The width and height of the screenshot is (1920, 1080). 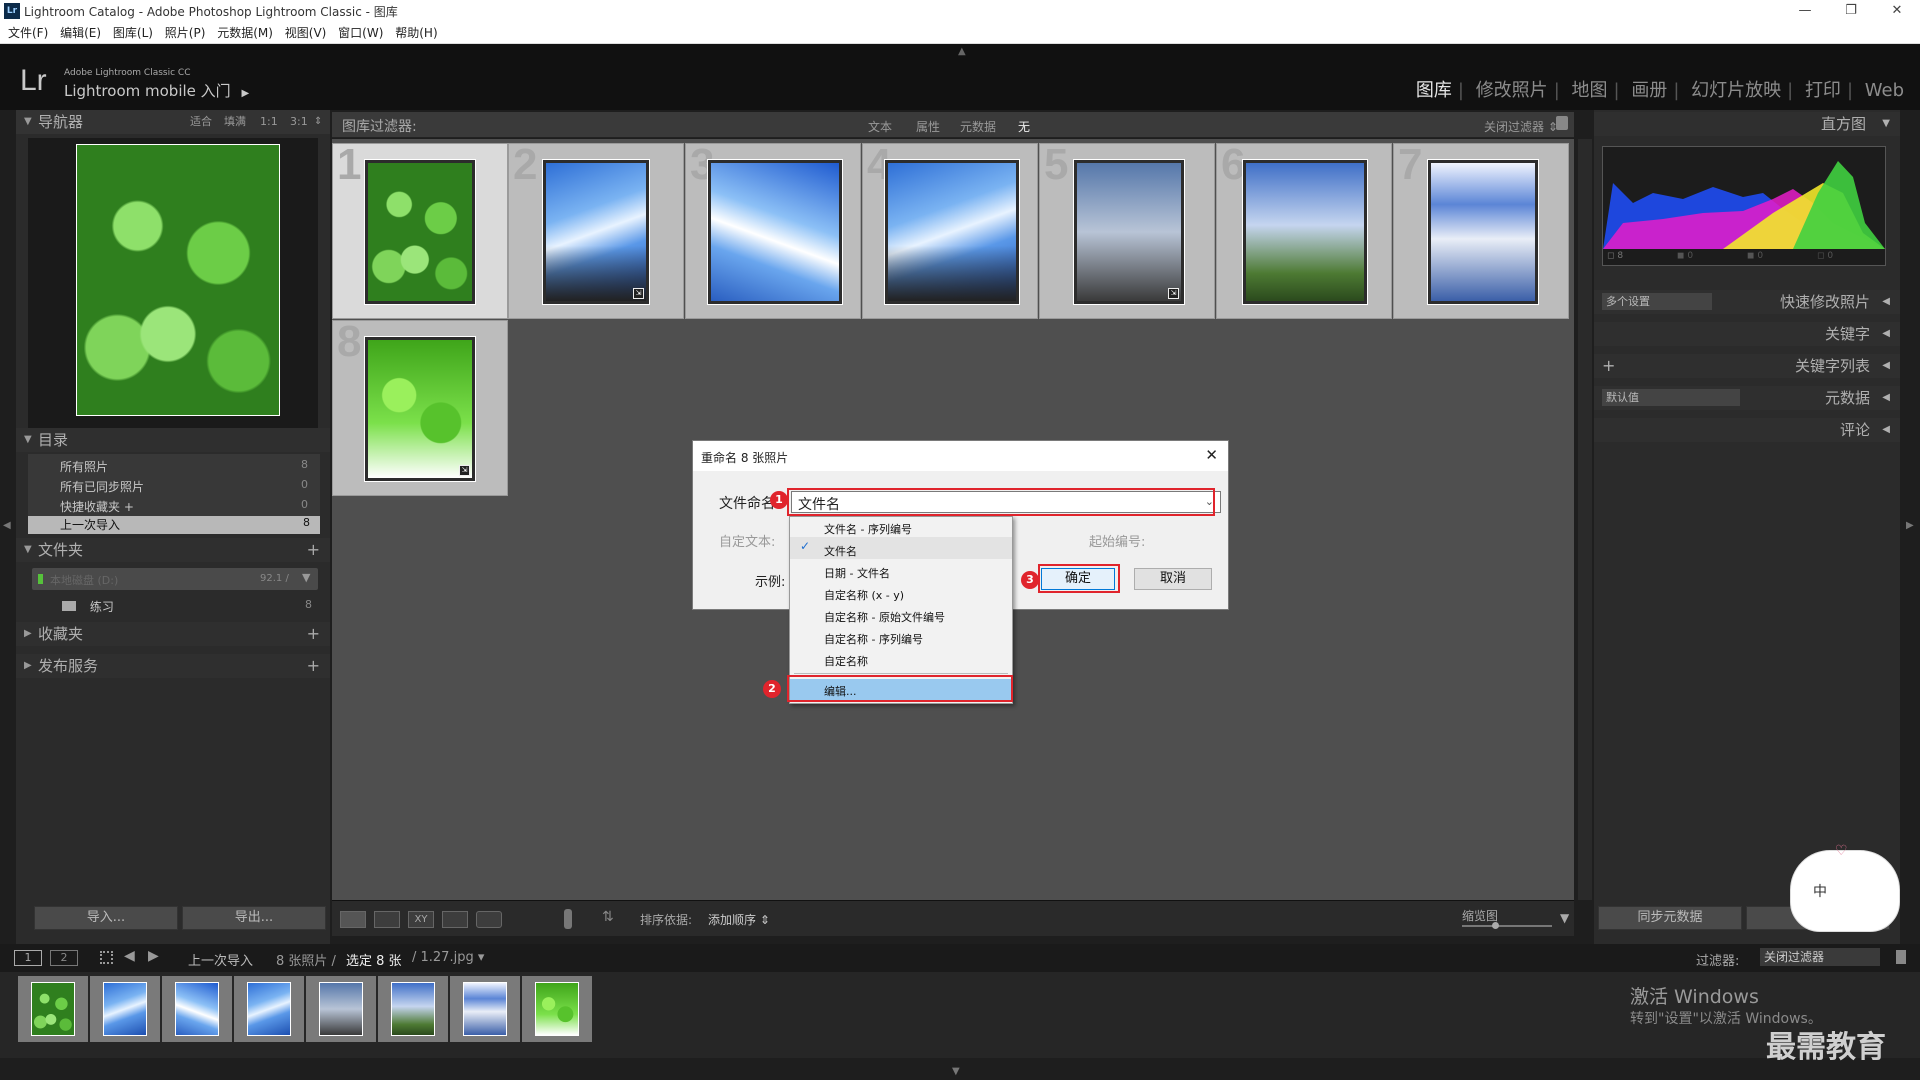 What do you see at coordinates (173, 284) in the screenshot?
I see `navigator-preview` at bounding box center [173, 284].